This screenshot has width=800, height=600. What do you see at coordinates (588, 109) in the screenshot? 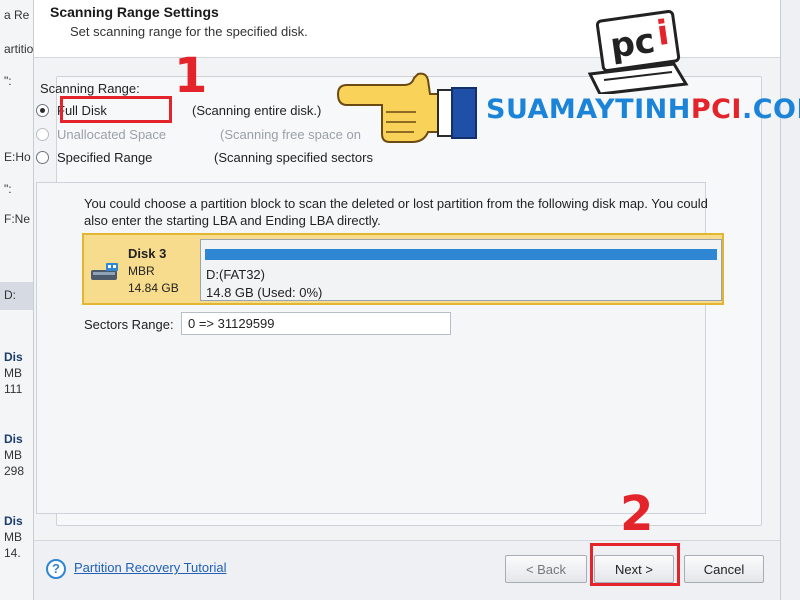
I see `watermark-main: SUAMAYTINH` at bounding box center [588, 109].